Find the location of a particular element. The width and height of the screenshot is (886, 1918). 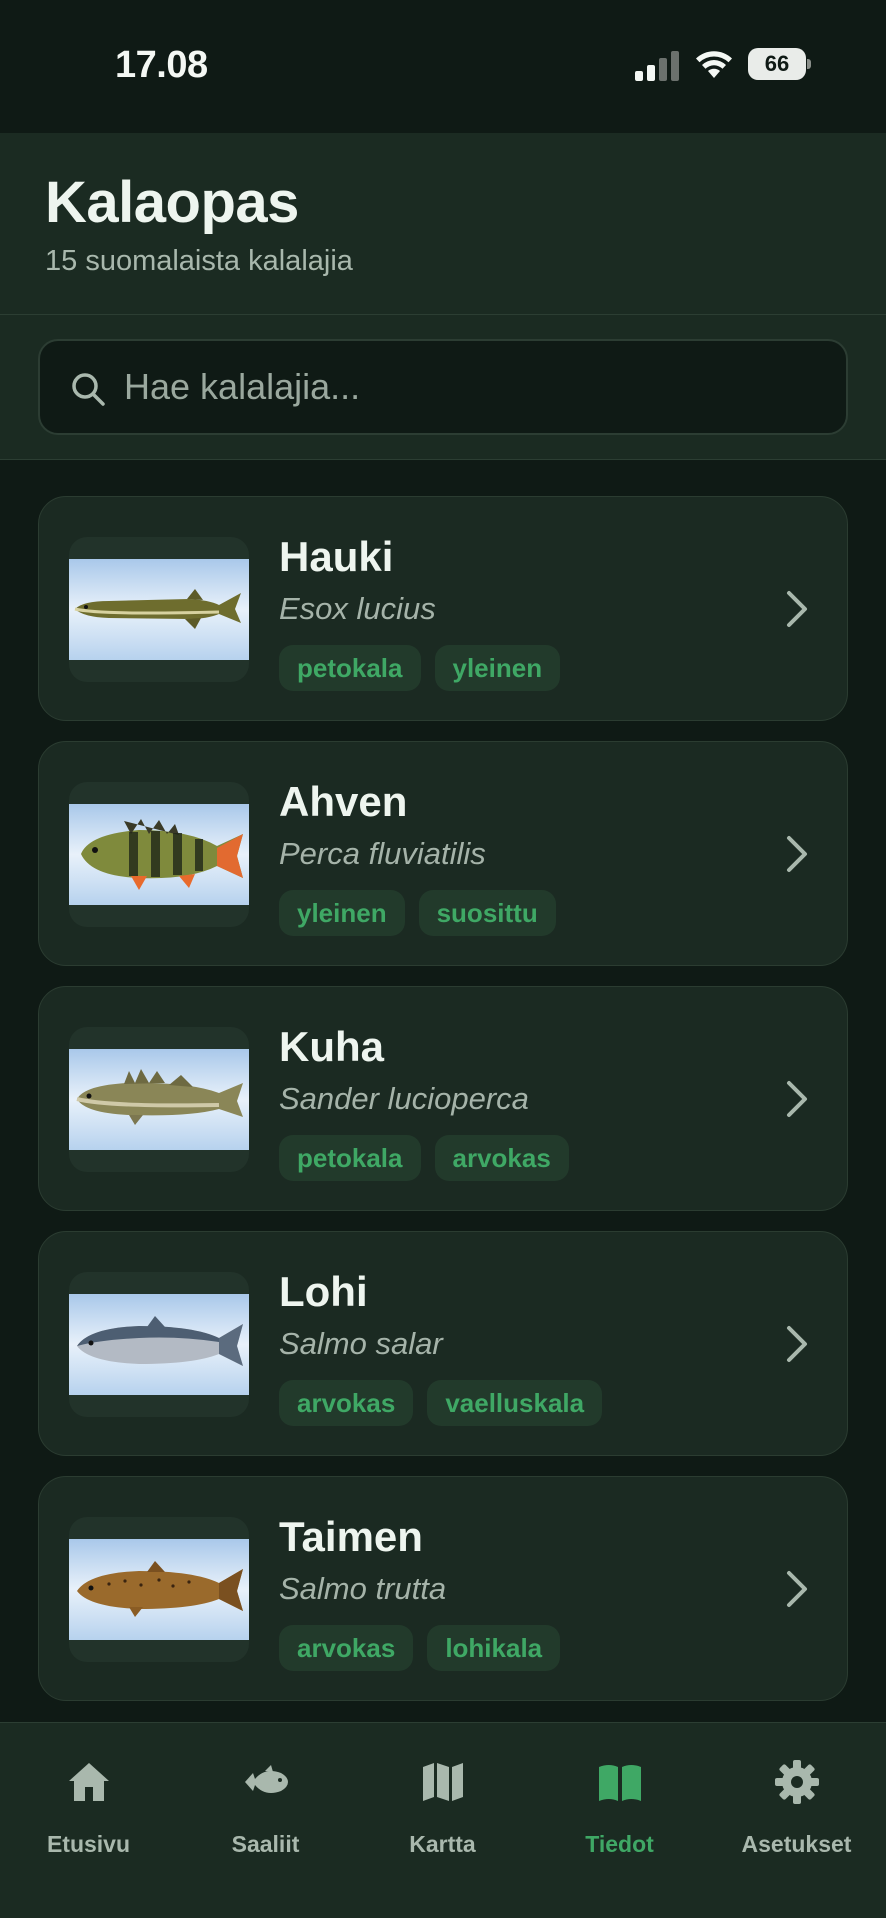

tab-label: Etusivu is located at coordinates (88, 1844).